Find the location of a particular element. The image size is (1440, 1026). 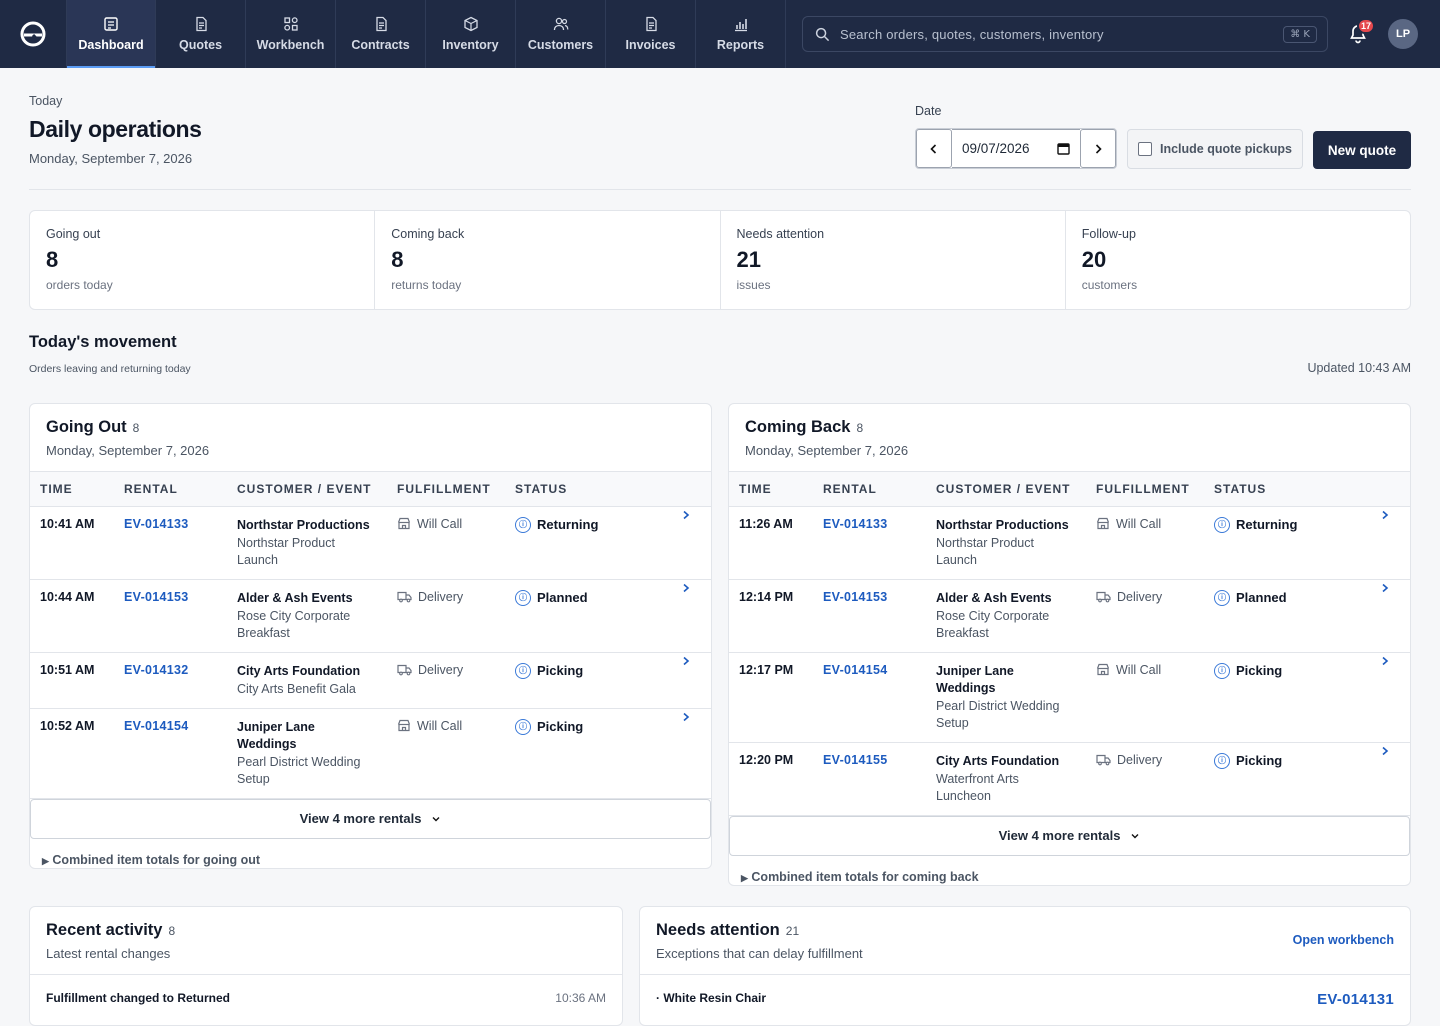

column-header: FULFILLMENT is located at coordinates (1145, 489).